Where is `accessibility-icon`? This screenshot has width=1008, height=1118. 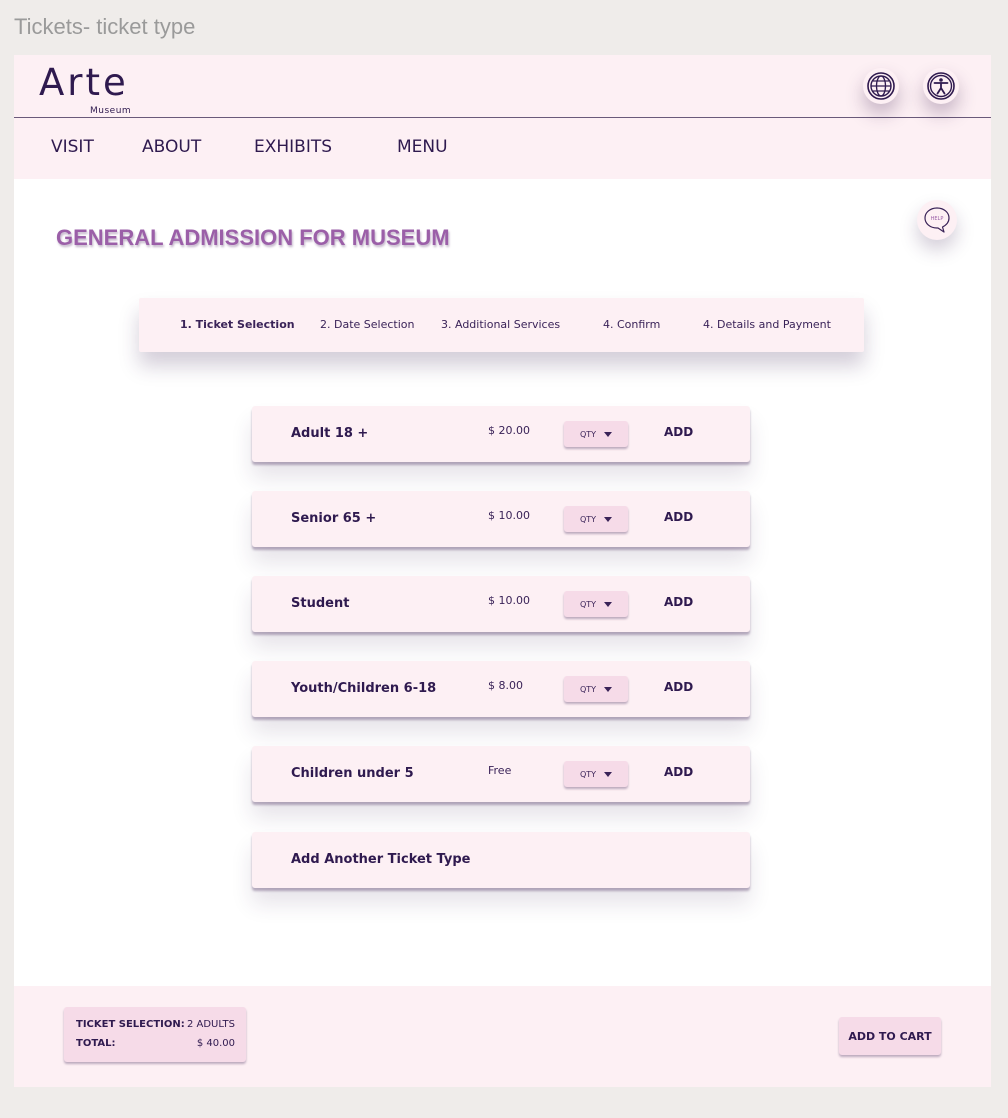
accessibility-icon is located at coordinates (941, 86).